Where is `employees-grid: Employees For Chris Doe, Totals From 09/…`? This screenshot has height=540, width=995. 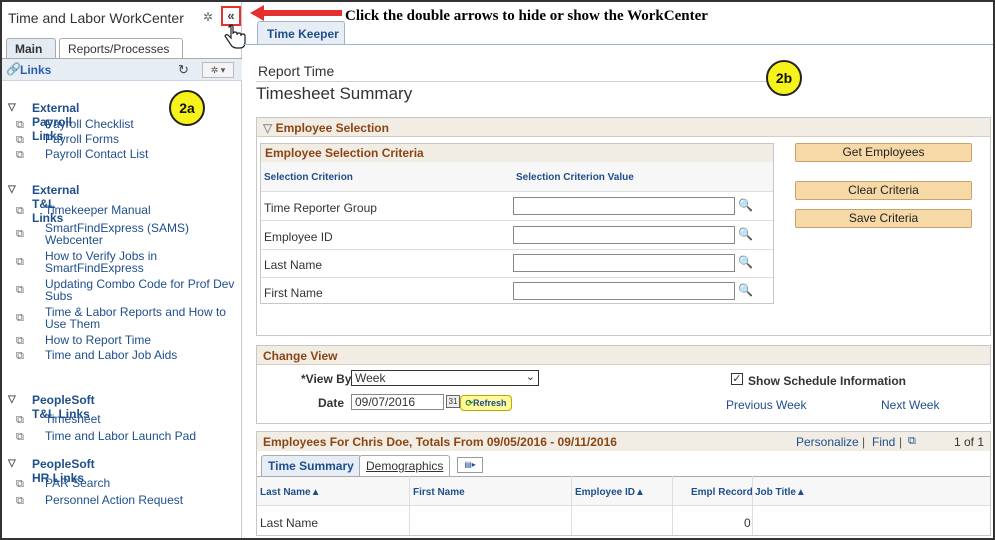
employees-grid: Employees For Chris Doe, Totals From 09/… is located at coordinates (623, 483).